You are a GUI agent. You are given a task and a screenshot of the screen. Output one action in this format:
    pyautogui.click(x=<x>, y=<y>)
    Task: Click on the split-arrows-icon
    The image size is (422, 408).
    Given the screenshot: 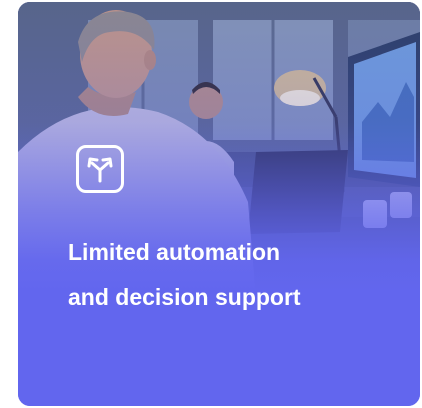 What is the action you would take?
    pyautogui.click(x=100, y=169)
    